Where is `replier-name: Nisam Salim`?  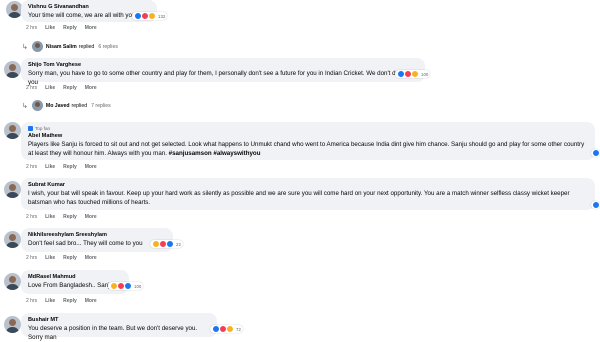
replier-name: Nisam Salim is located at coordinates (61, 46).